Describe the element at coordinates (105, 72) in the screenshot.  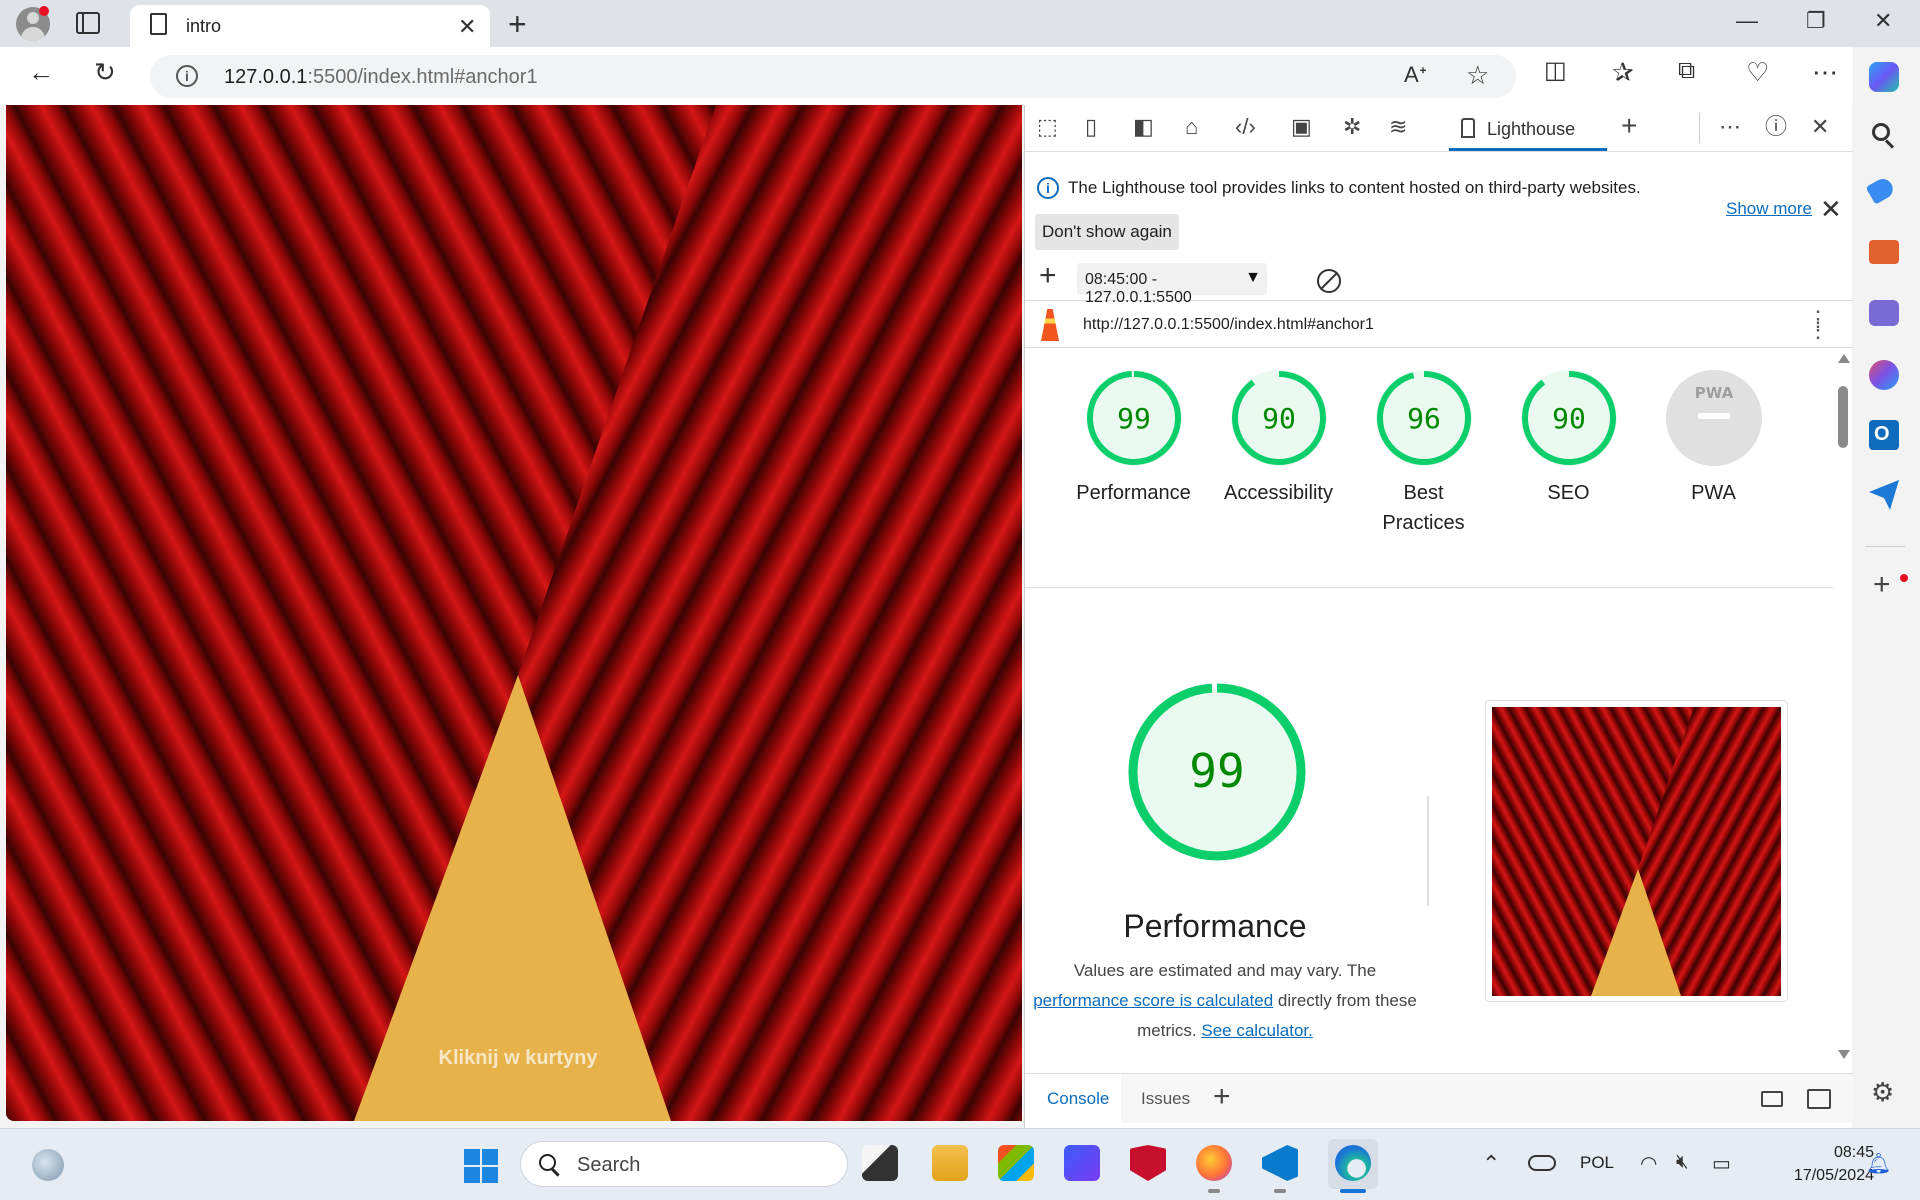
I see `refresh-icon: ↻` at that location.